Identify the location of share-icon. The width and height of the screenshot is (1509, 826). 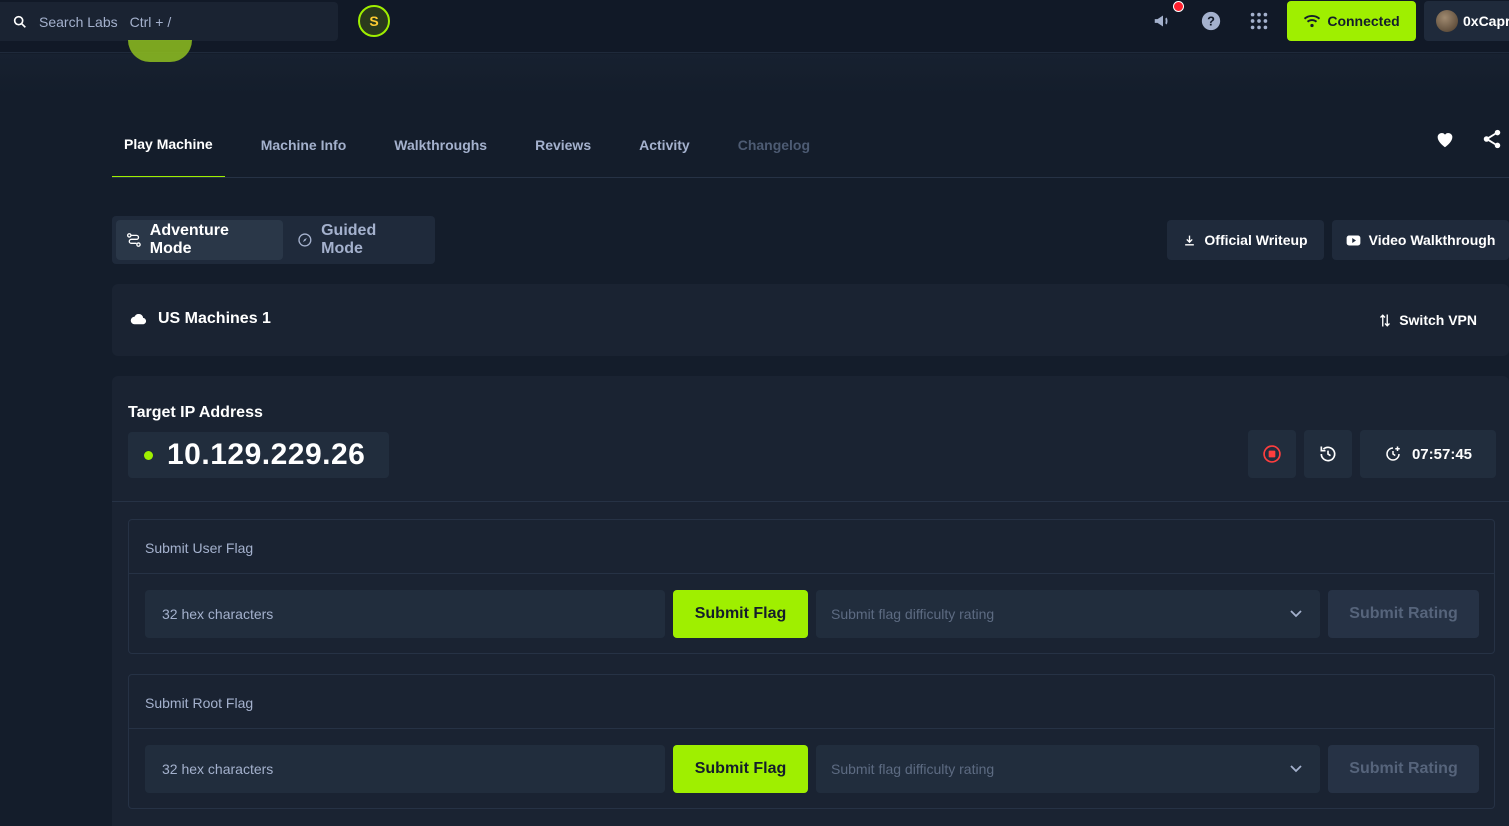
(1492, 139).